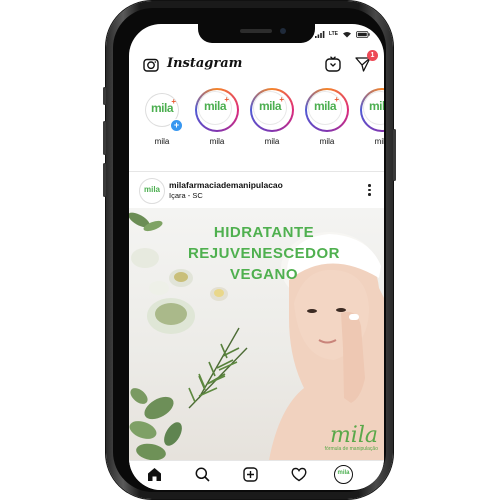 The image size is (500, 500). Describe the element at coordinates (162, 117) in the screenshot. I see `story-item-own: mila + + mila` at that location.